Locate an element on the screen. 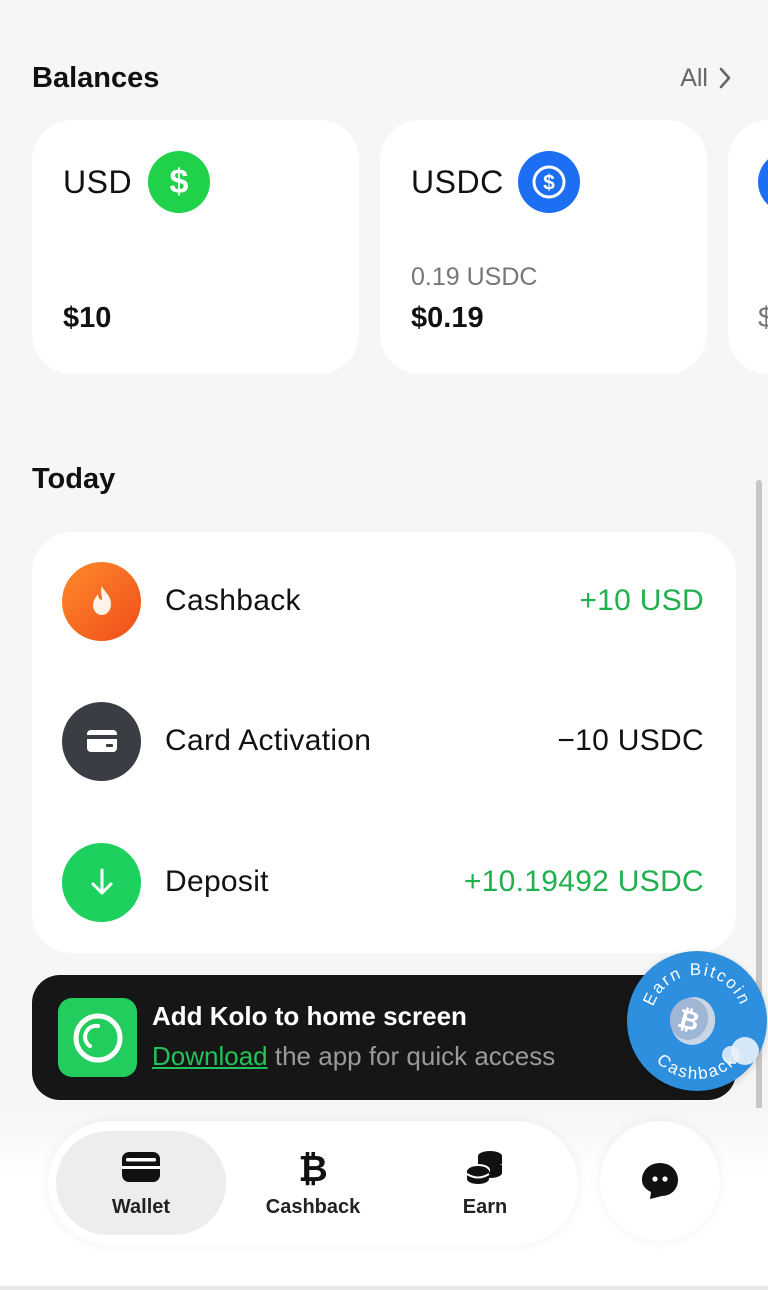 This screenshot has width=768, height=1290. chat-button is located at coordinates (660, 1181).